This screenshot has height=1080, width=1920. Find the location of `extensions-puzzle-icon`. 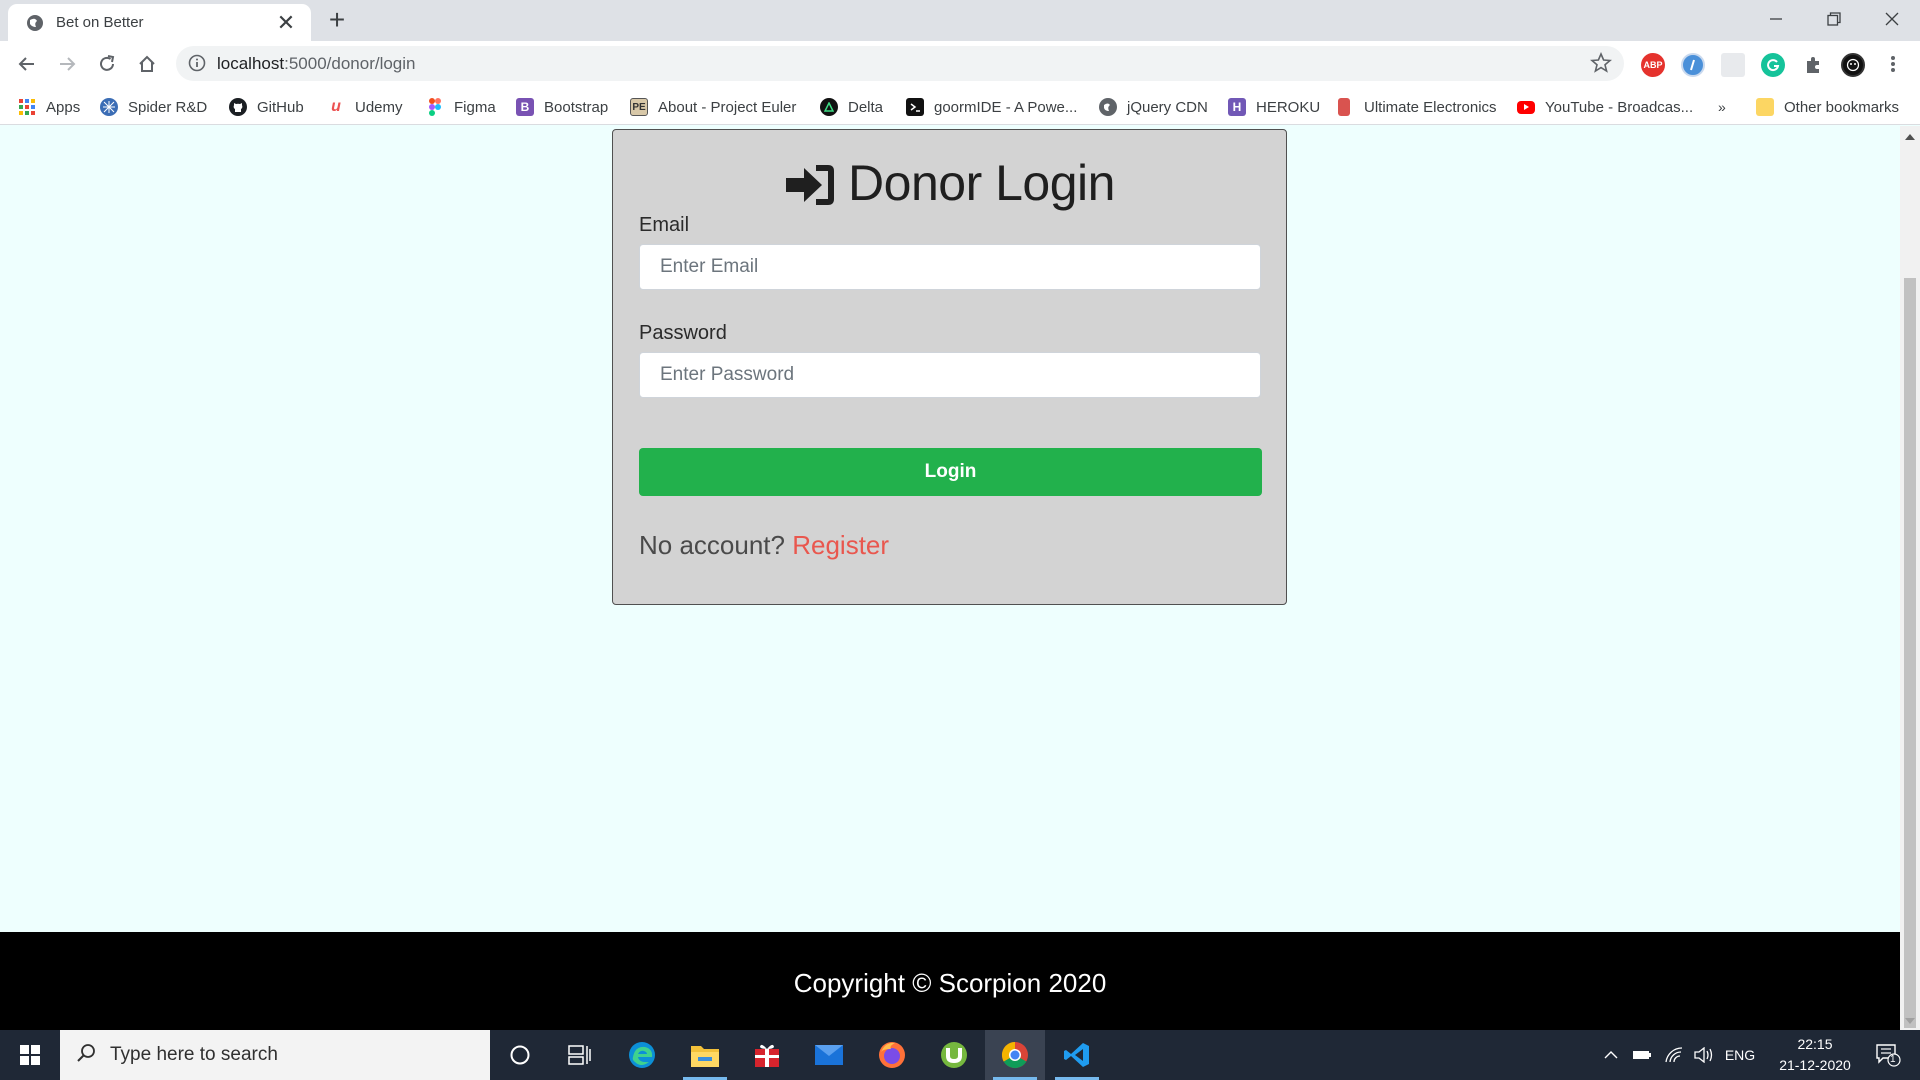

extensions-puzzle-icon is located at coordinates (1813, 65).